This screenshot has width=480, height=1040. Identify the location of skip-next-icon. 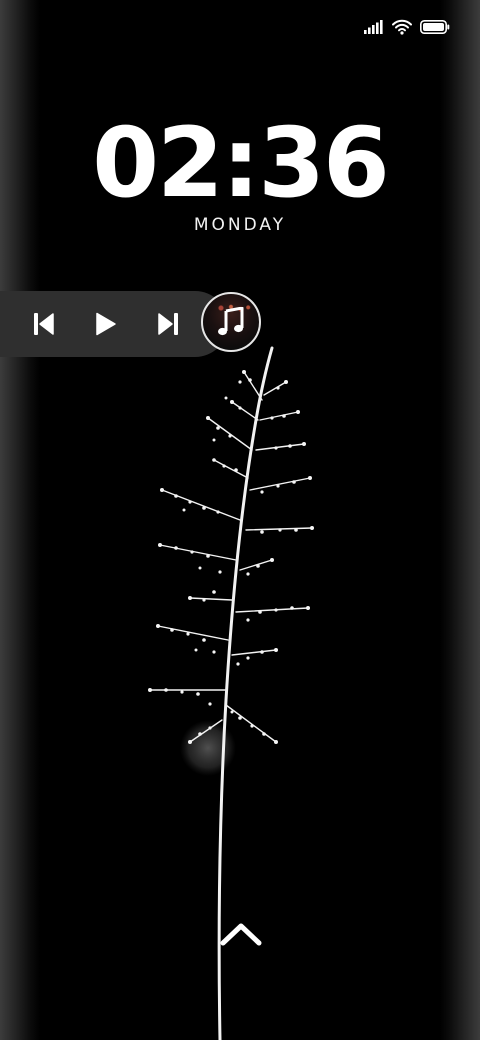
(168, 324).